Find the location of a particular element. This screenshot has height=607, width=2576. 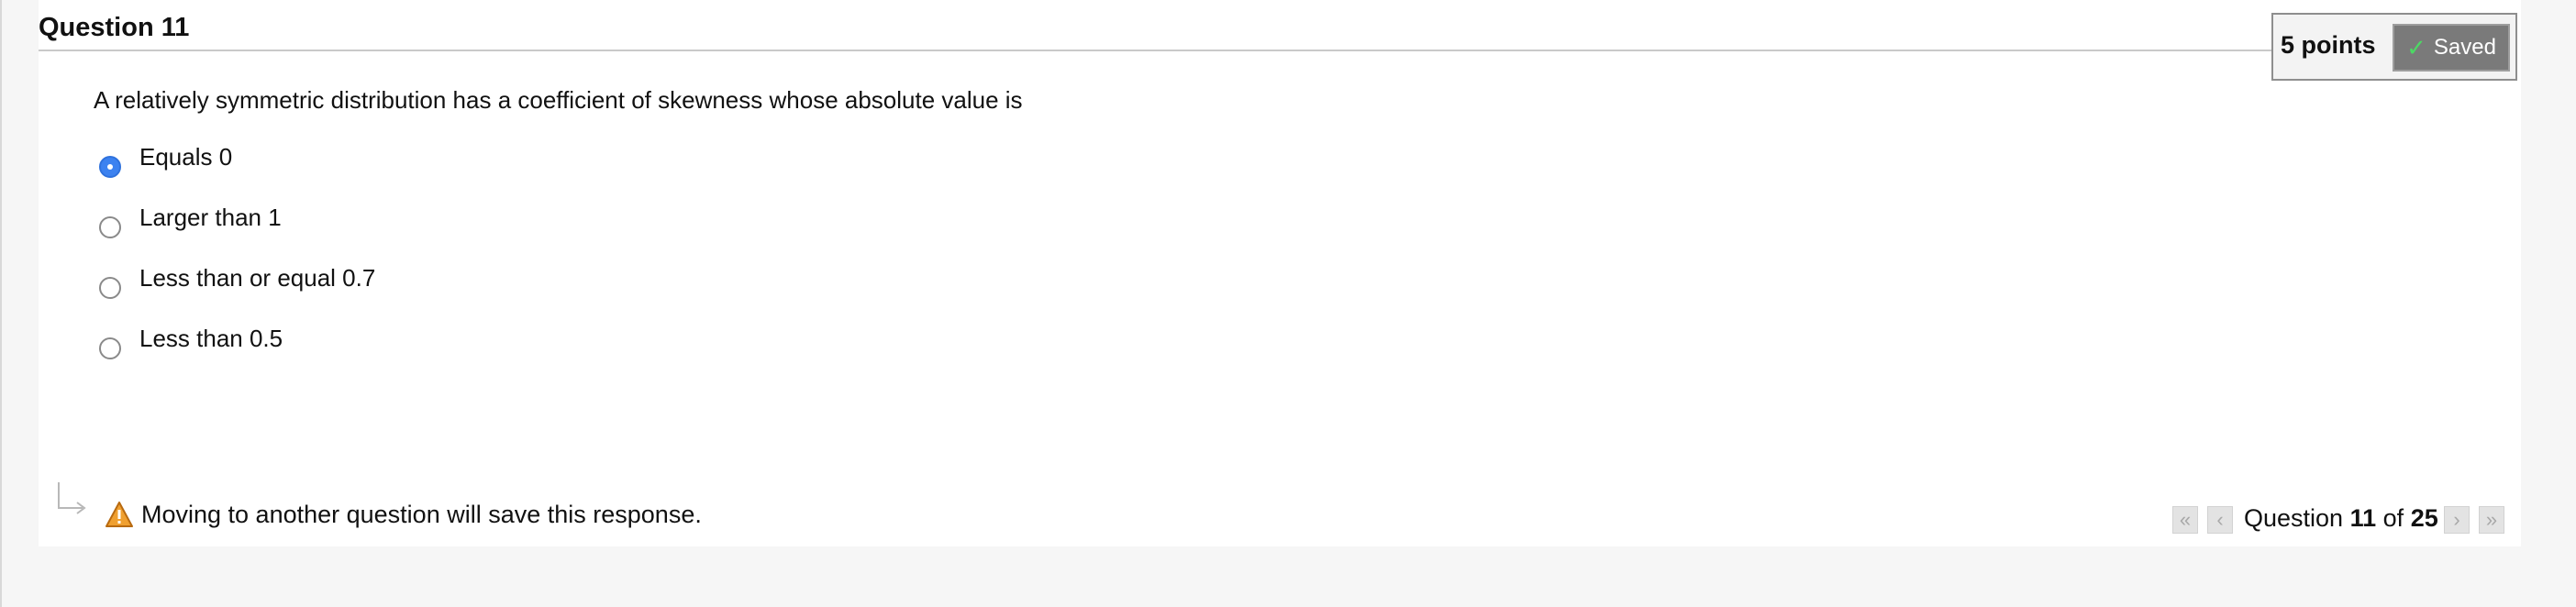

current-question-number: 11 is located at coordinates (2363, 518).